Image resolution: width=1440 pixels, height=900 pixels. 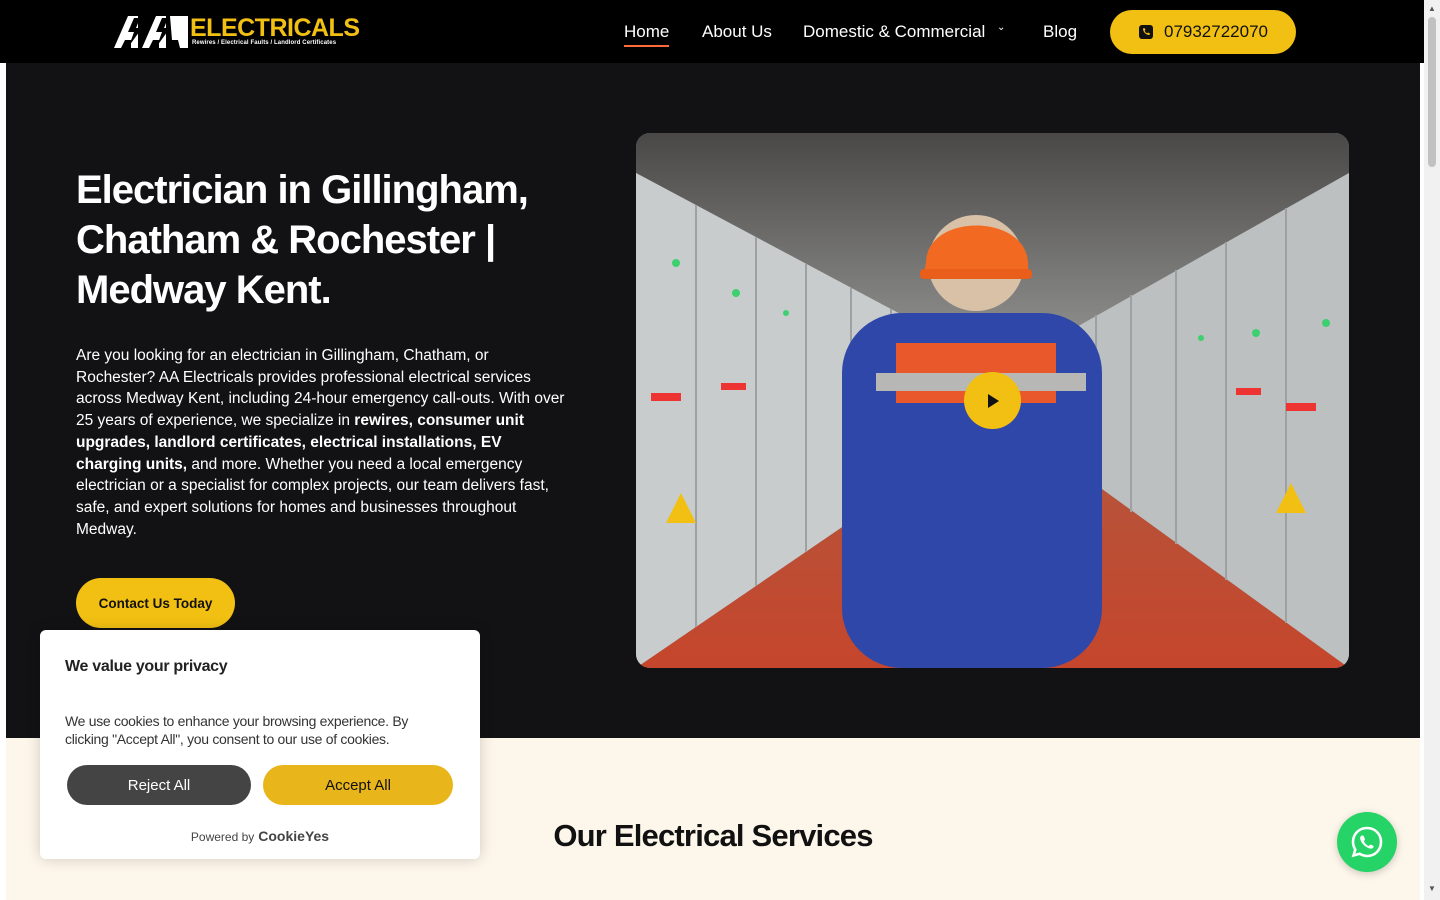 I want to click on nav-blog: Blog, so click(x=1060, y=32).